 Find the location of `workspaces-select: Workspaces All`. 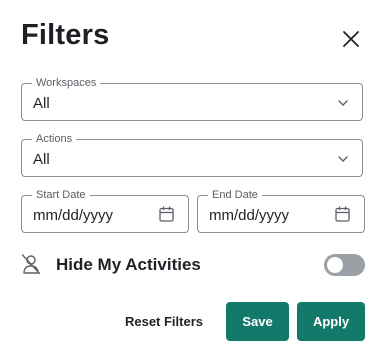

workspaces-select: Workspaces All is located at coordinates (192, 98).